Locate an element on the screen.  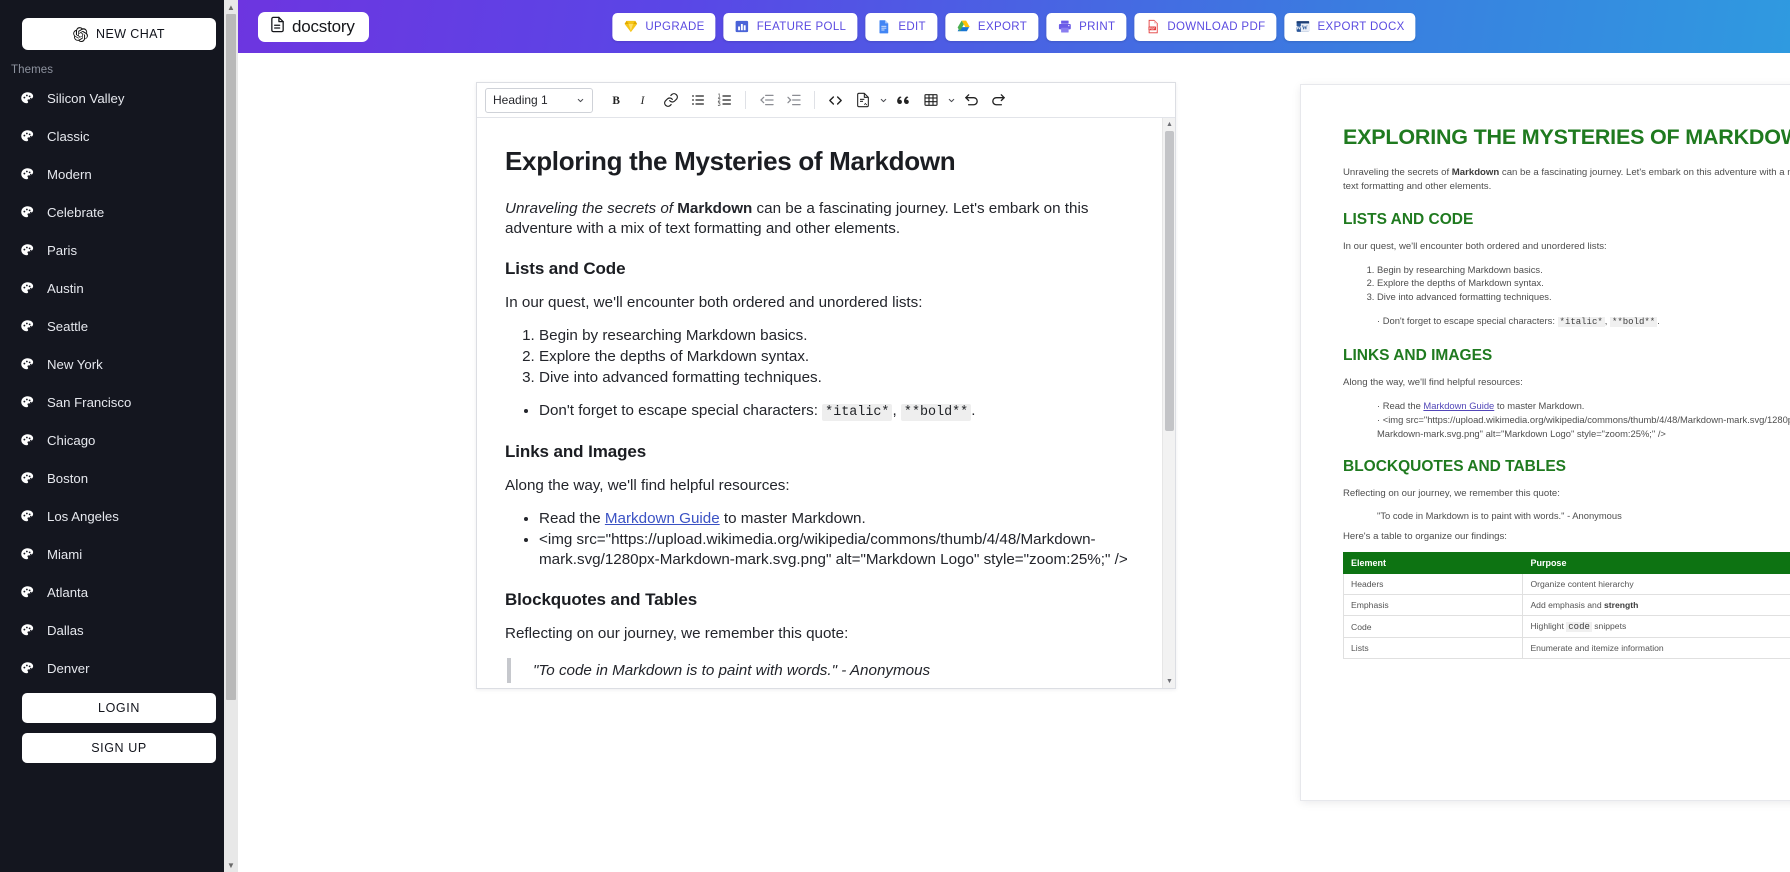
sidebar-item-modern: Modern is located at coordinates (119, 174).